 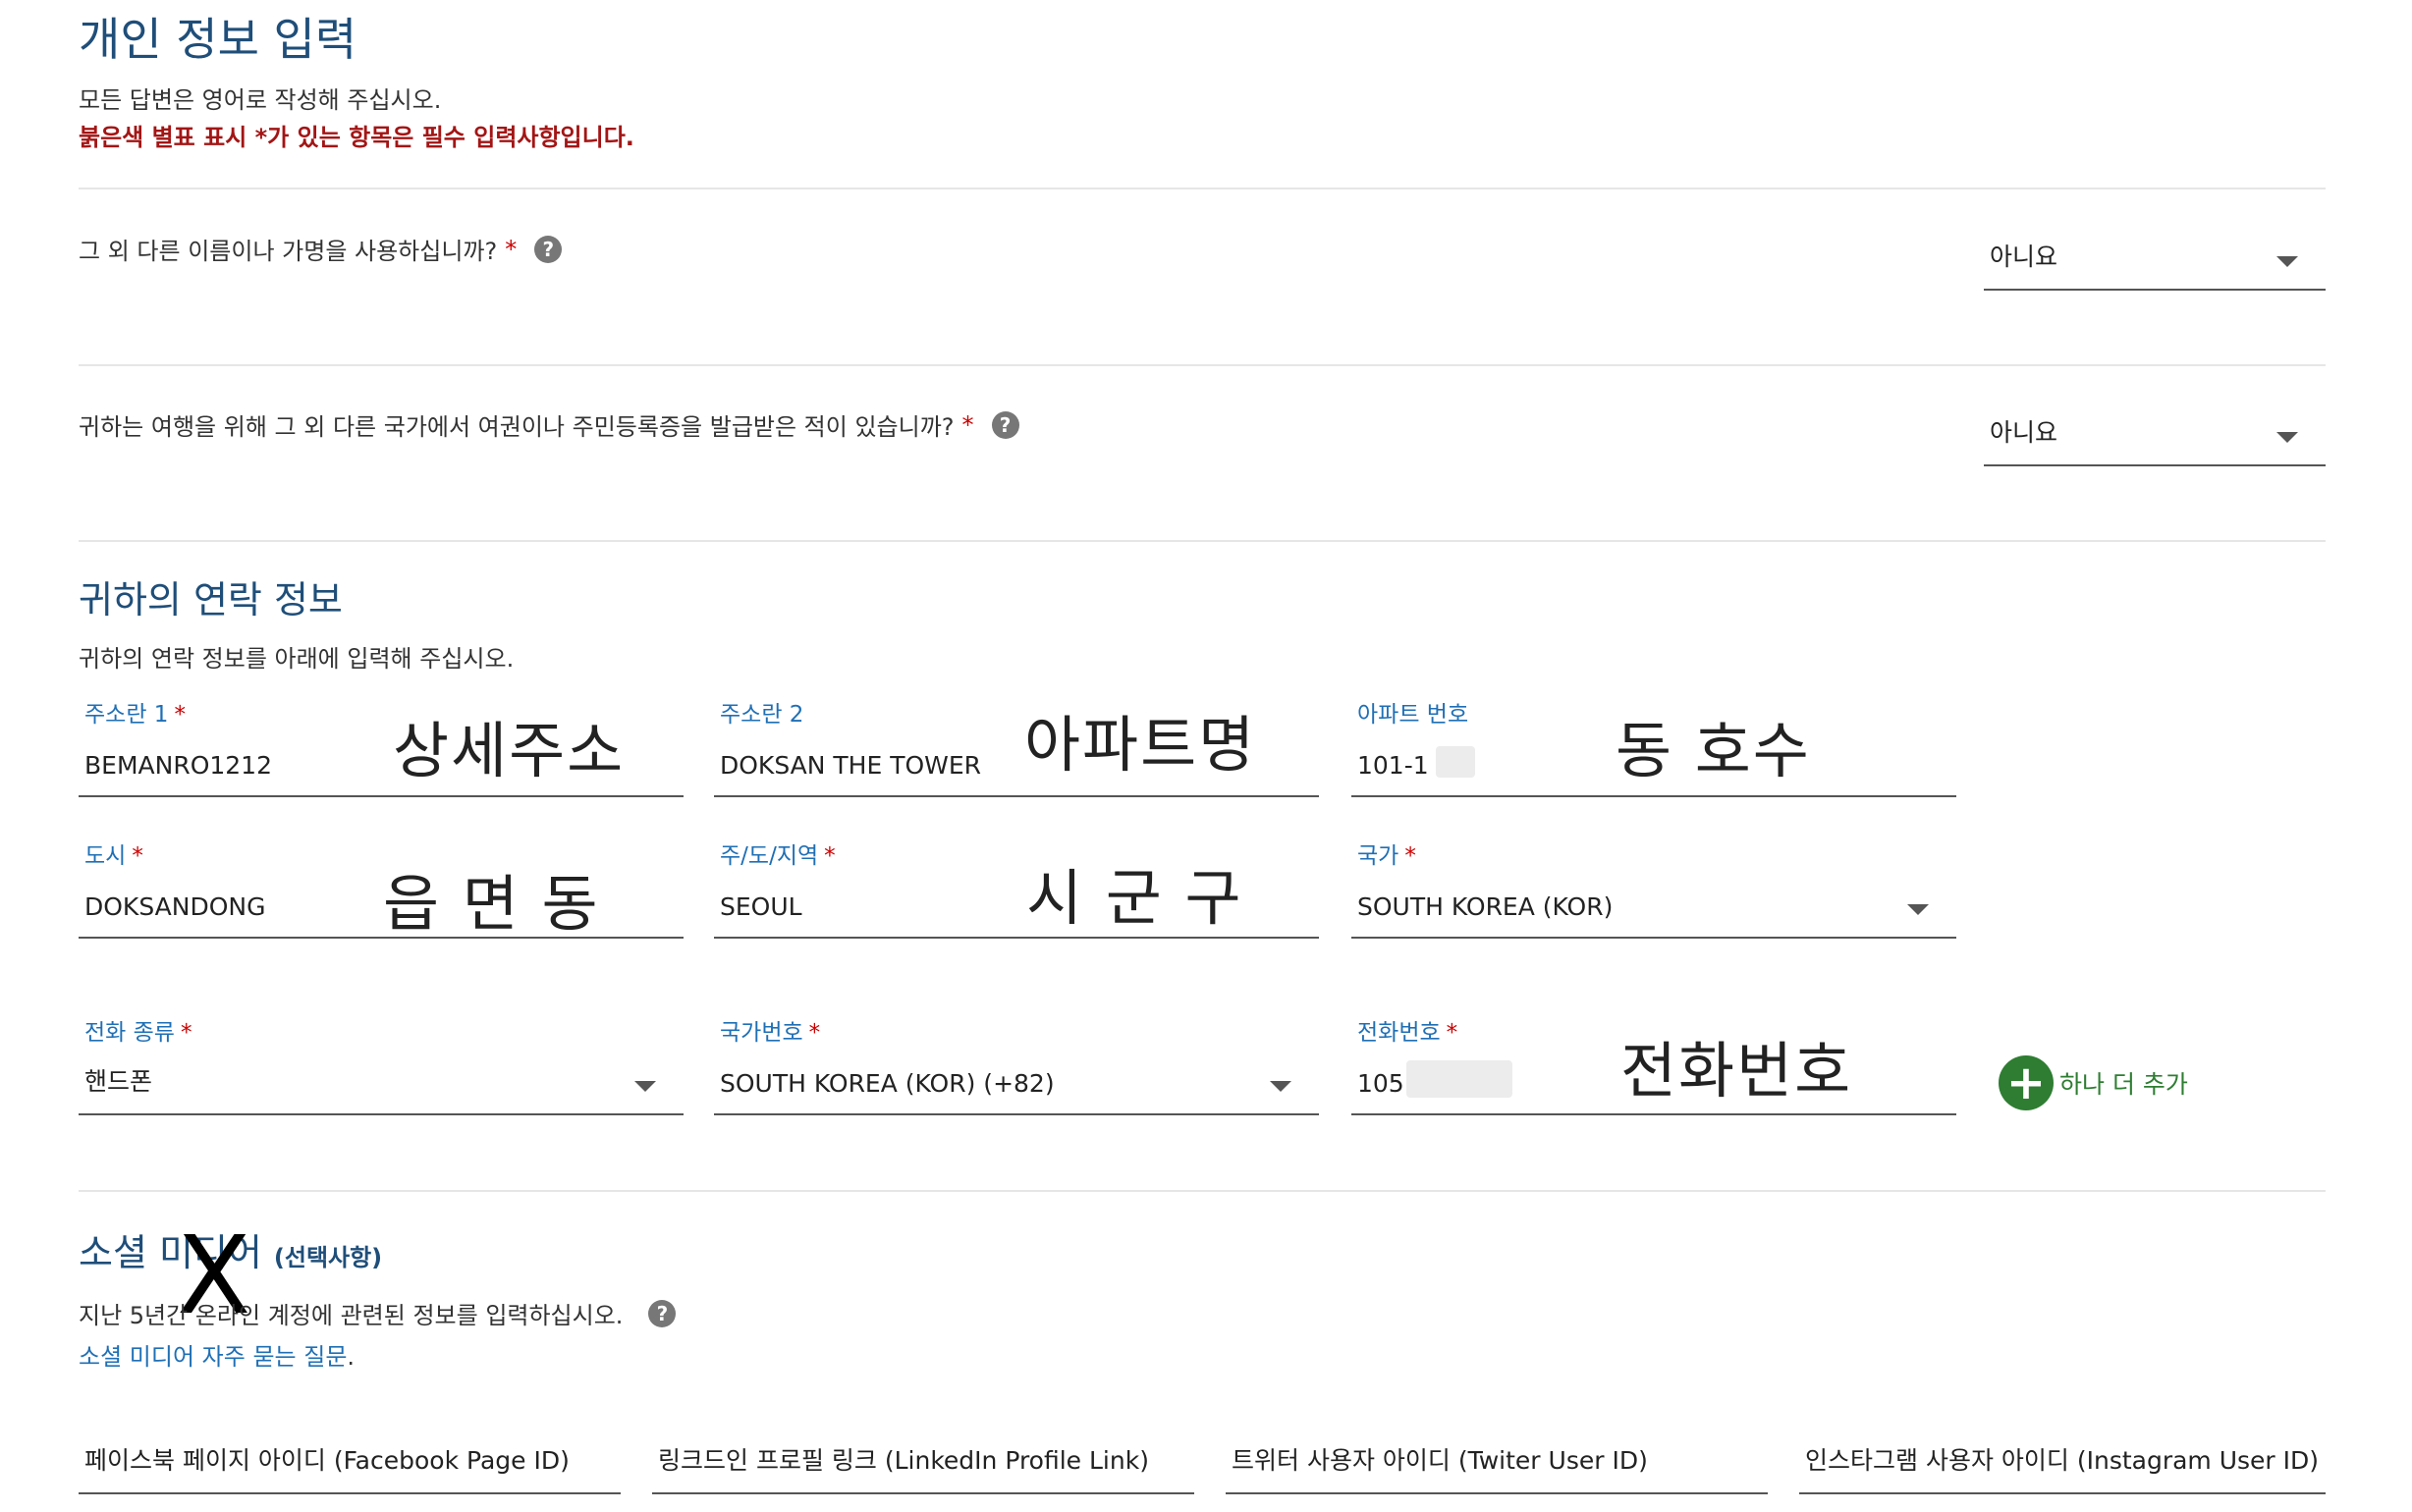 I want to click on country-code-value: SOUTH KOREA (KOR) (+82), so click(x=887, y=1084).